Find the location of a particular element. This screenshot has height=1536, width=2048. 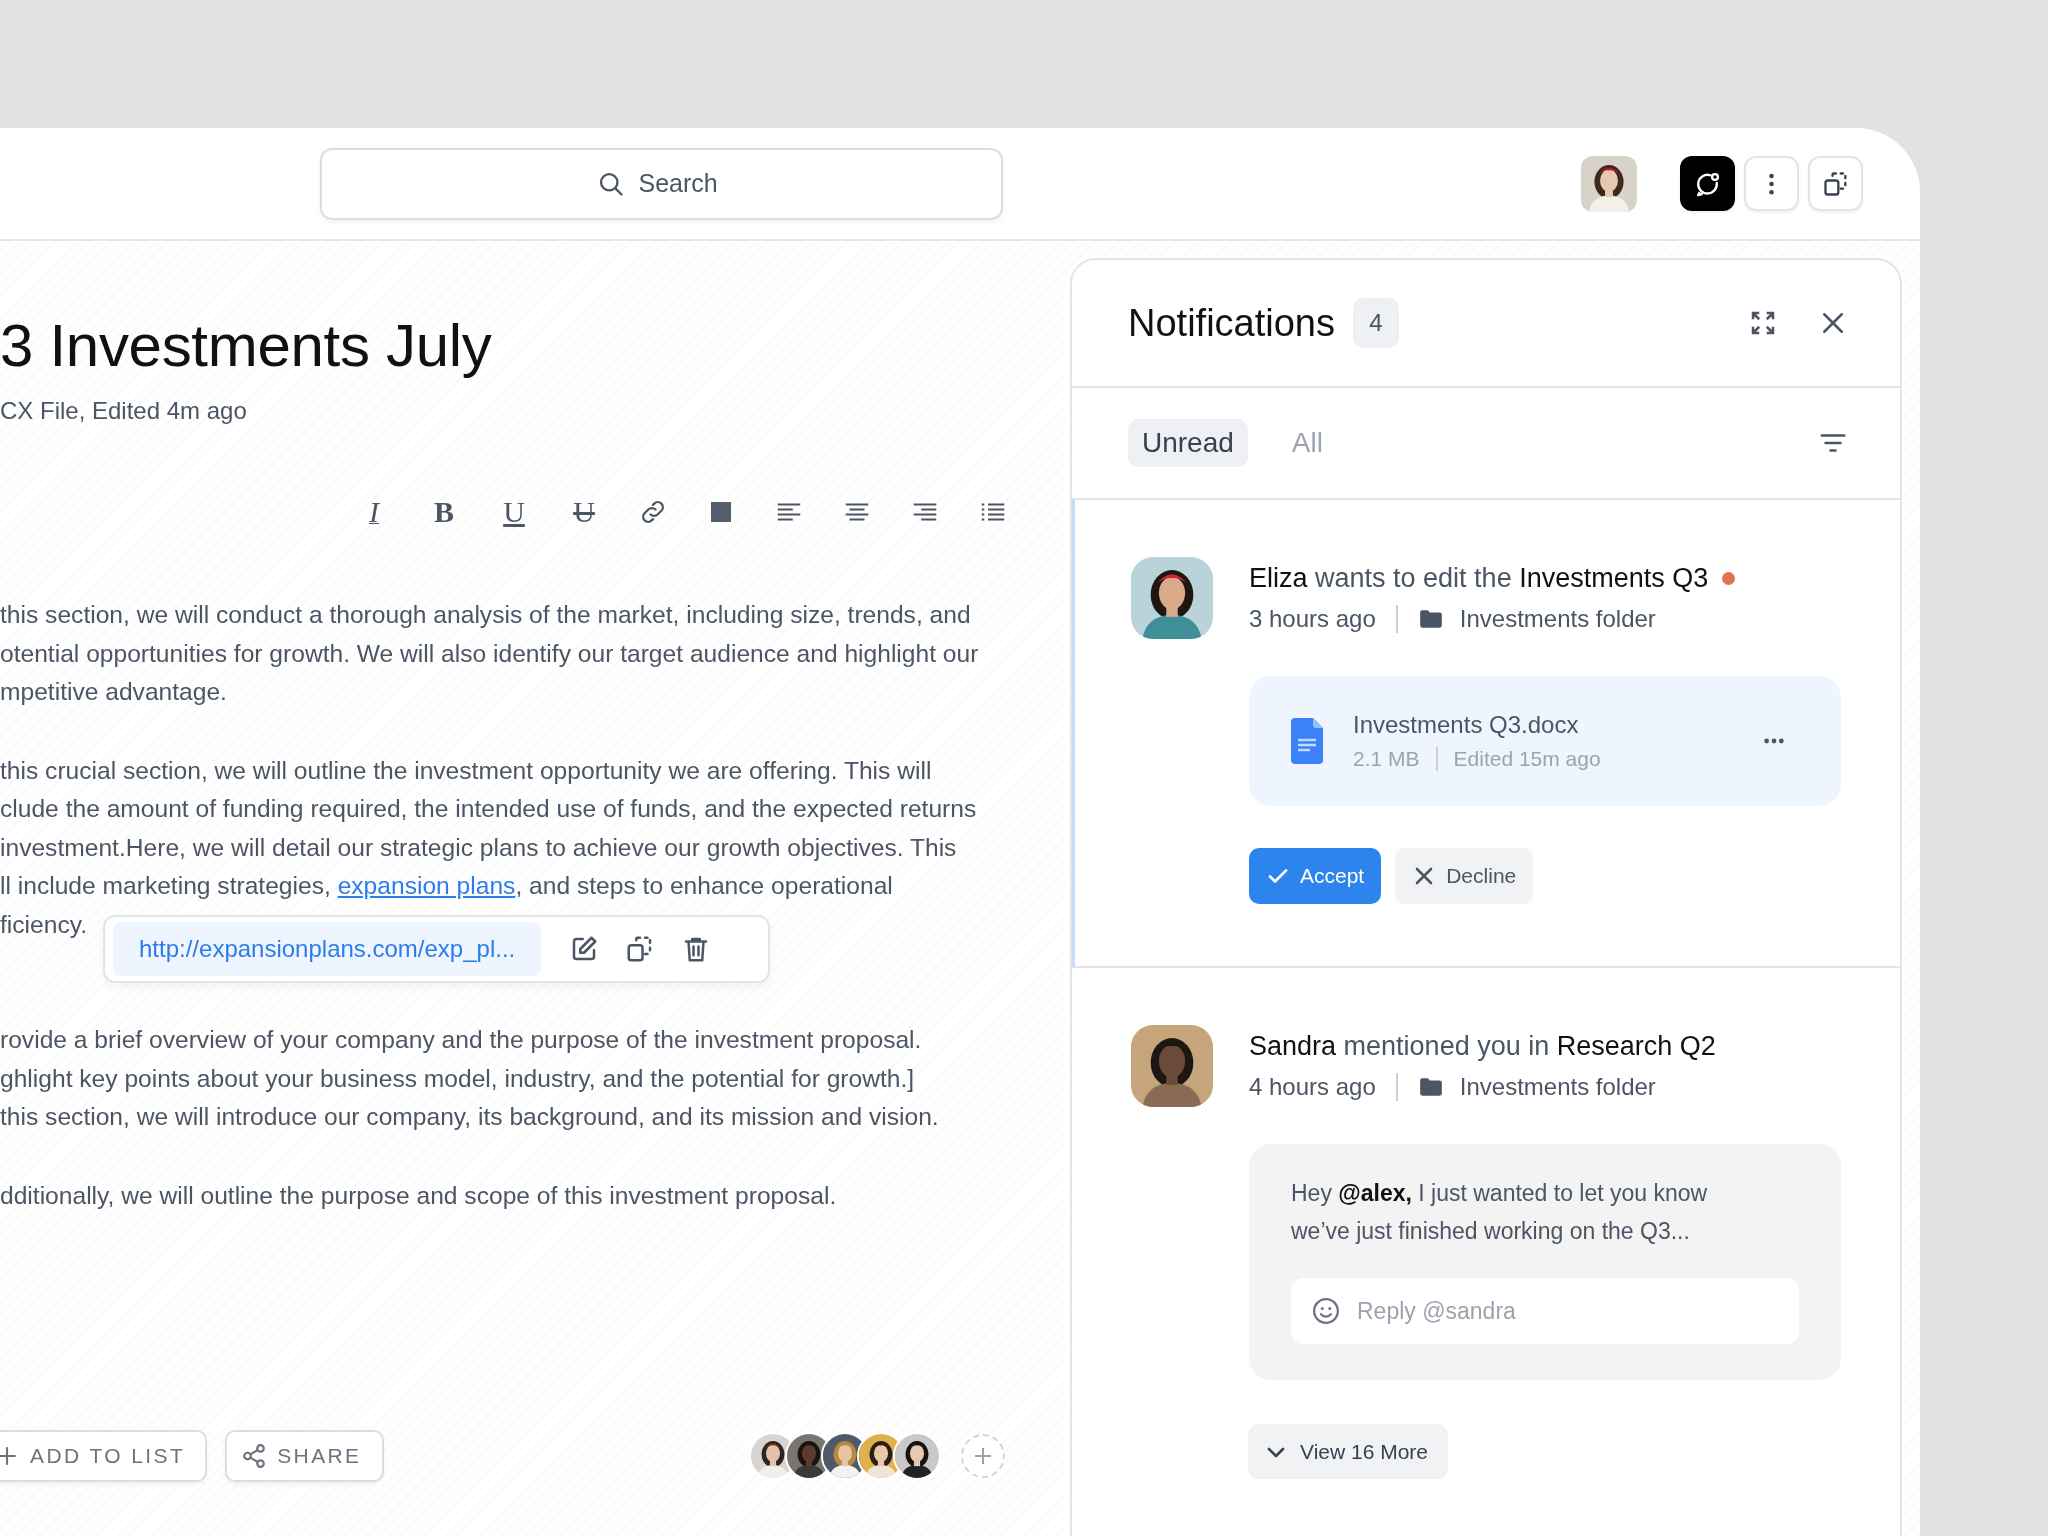

decline-button: Decline is located at coordinates (1464, 876).